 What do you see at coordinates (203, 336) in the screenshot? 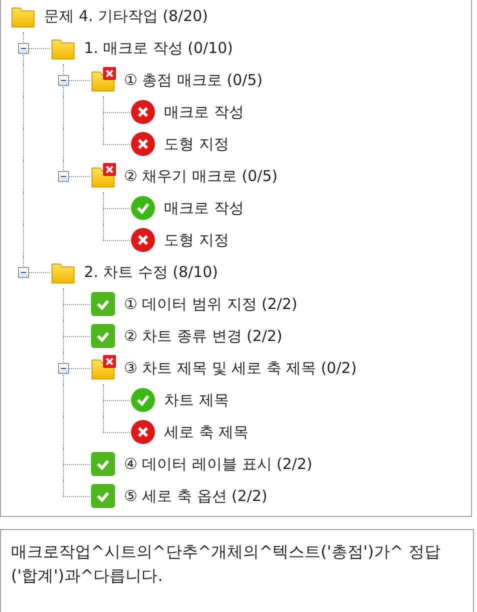
I see `tree-item: ② 차트 종류 변경 (2/2)` at bounding box center [203, 336].